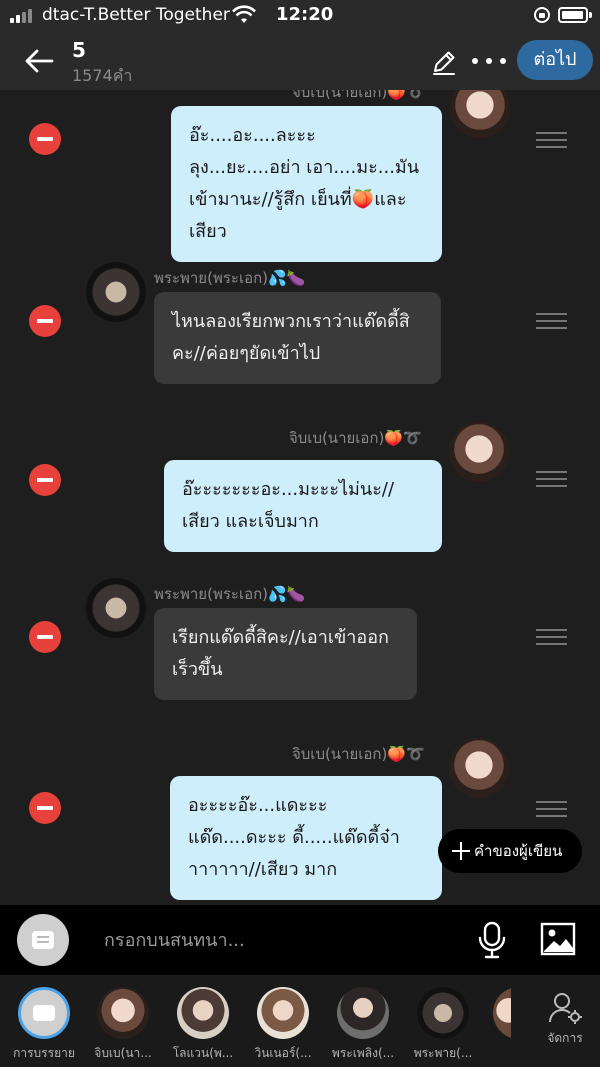 Image resolution: width=600 pixels, height=1067 pixels. I want to click on status-time: 12:20, so click(305, 14).